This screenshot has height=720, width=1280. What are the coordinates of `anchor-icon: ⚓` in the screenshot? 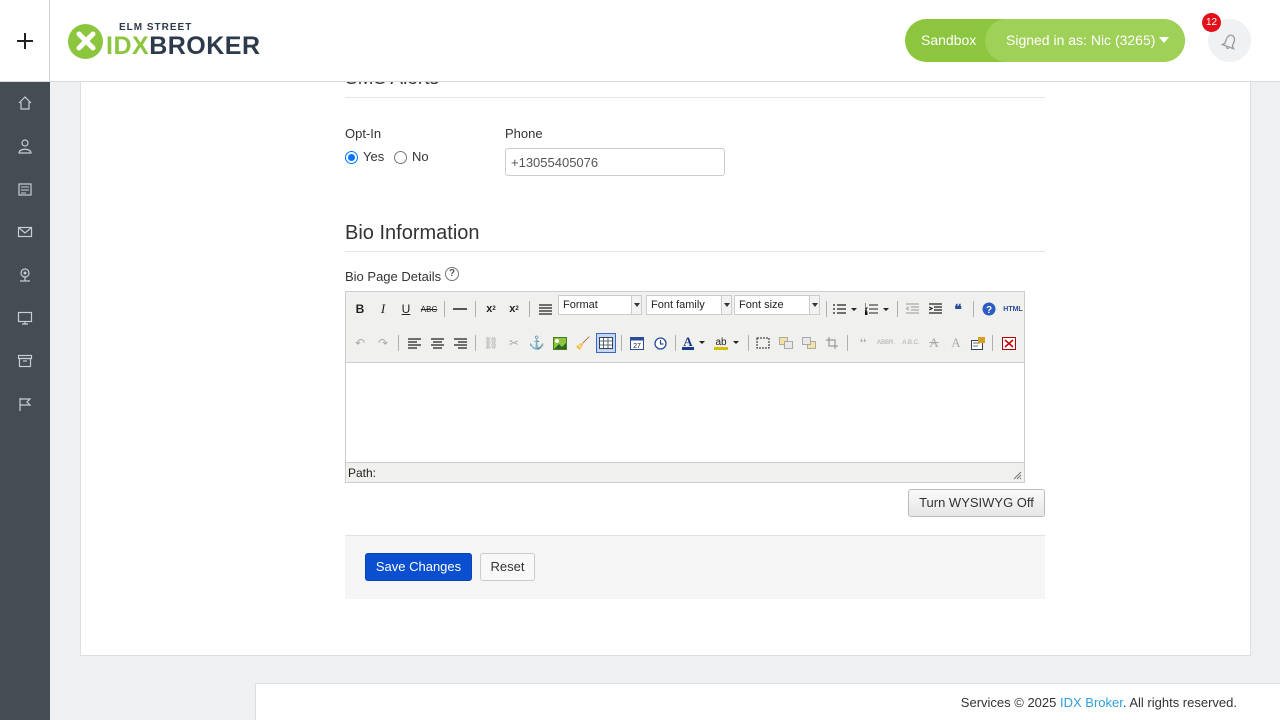 It's located at (537, 343).